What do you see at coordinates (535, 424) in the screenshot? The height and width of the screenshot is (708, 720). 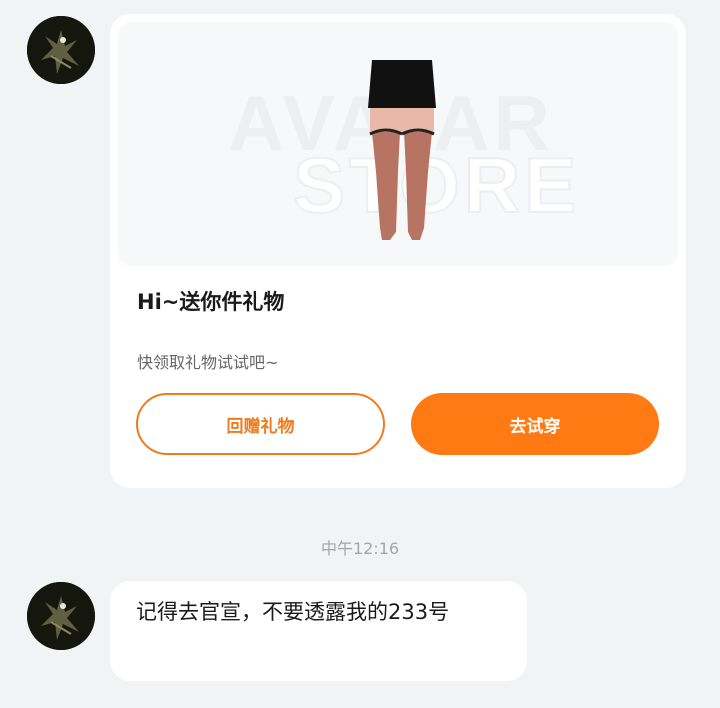 I see `try-on-button: 去试穿` at bounding box center [535, 424].